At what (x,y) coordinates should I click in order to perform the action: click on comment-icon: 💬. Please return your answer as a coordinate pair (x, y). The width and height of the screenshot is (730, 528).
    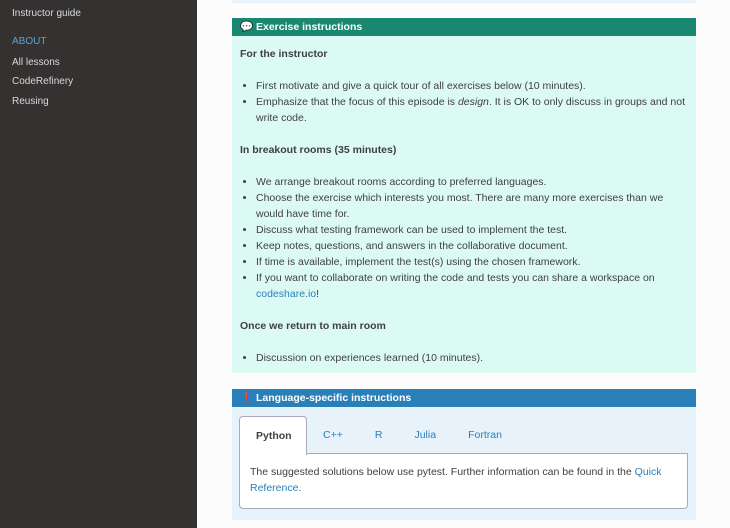
    Looking at the image, I should click on (247, 27).